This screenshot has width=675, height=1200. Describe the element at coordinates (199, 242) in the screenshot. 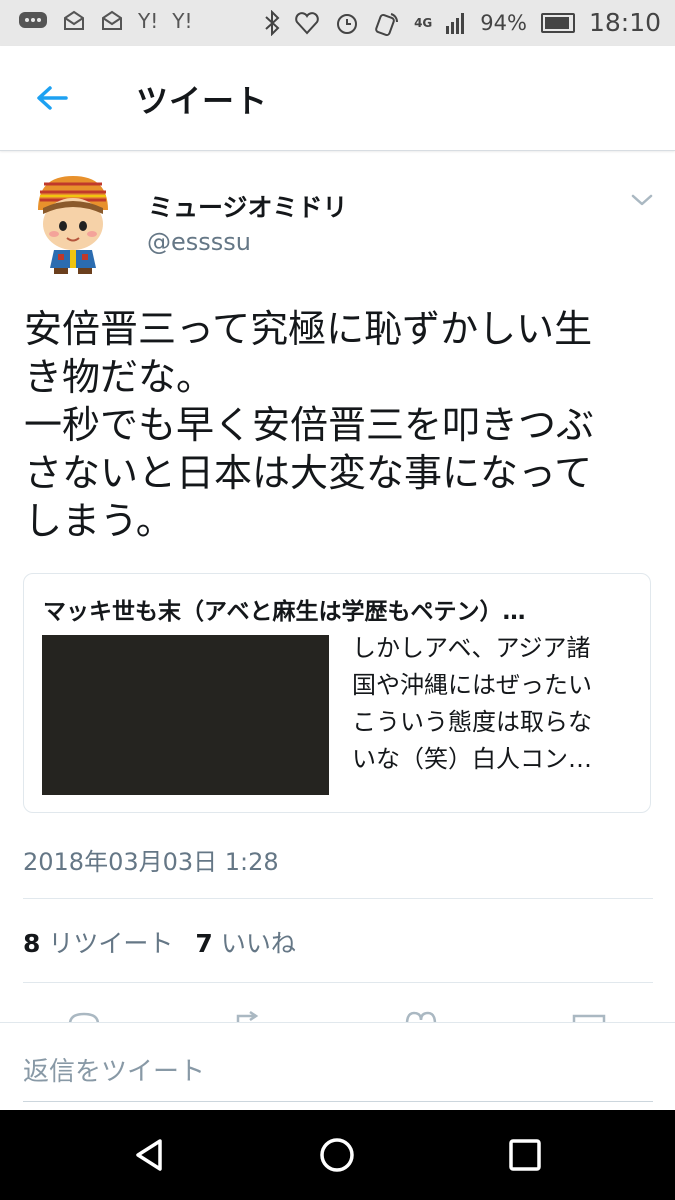

I see `user-handle: @essssu` at that location.